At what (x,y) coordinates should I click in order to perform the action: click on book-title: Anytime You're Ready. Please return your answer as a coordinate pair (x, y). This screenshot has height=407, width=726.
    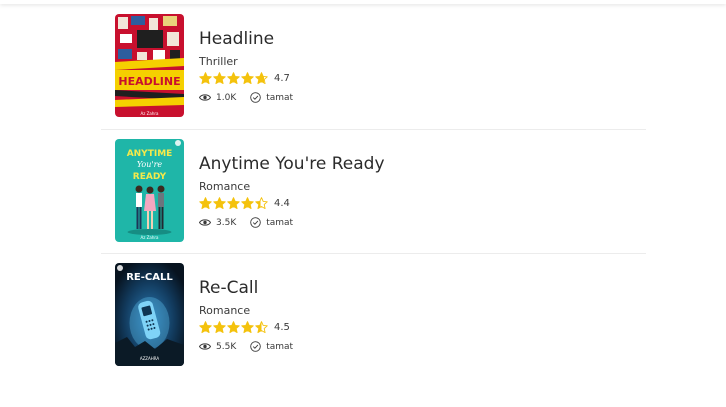
    Looking at the image, I should click on (292, 164).